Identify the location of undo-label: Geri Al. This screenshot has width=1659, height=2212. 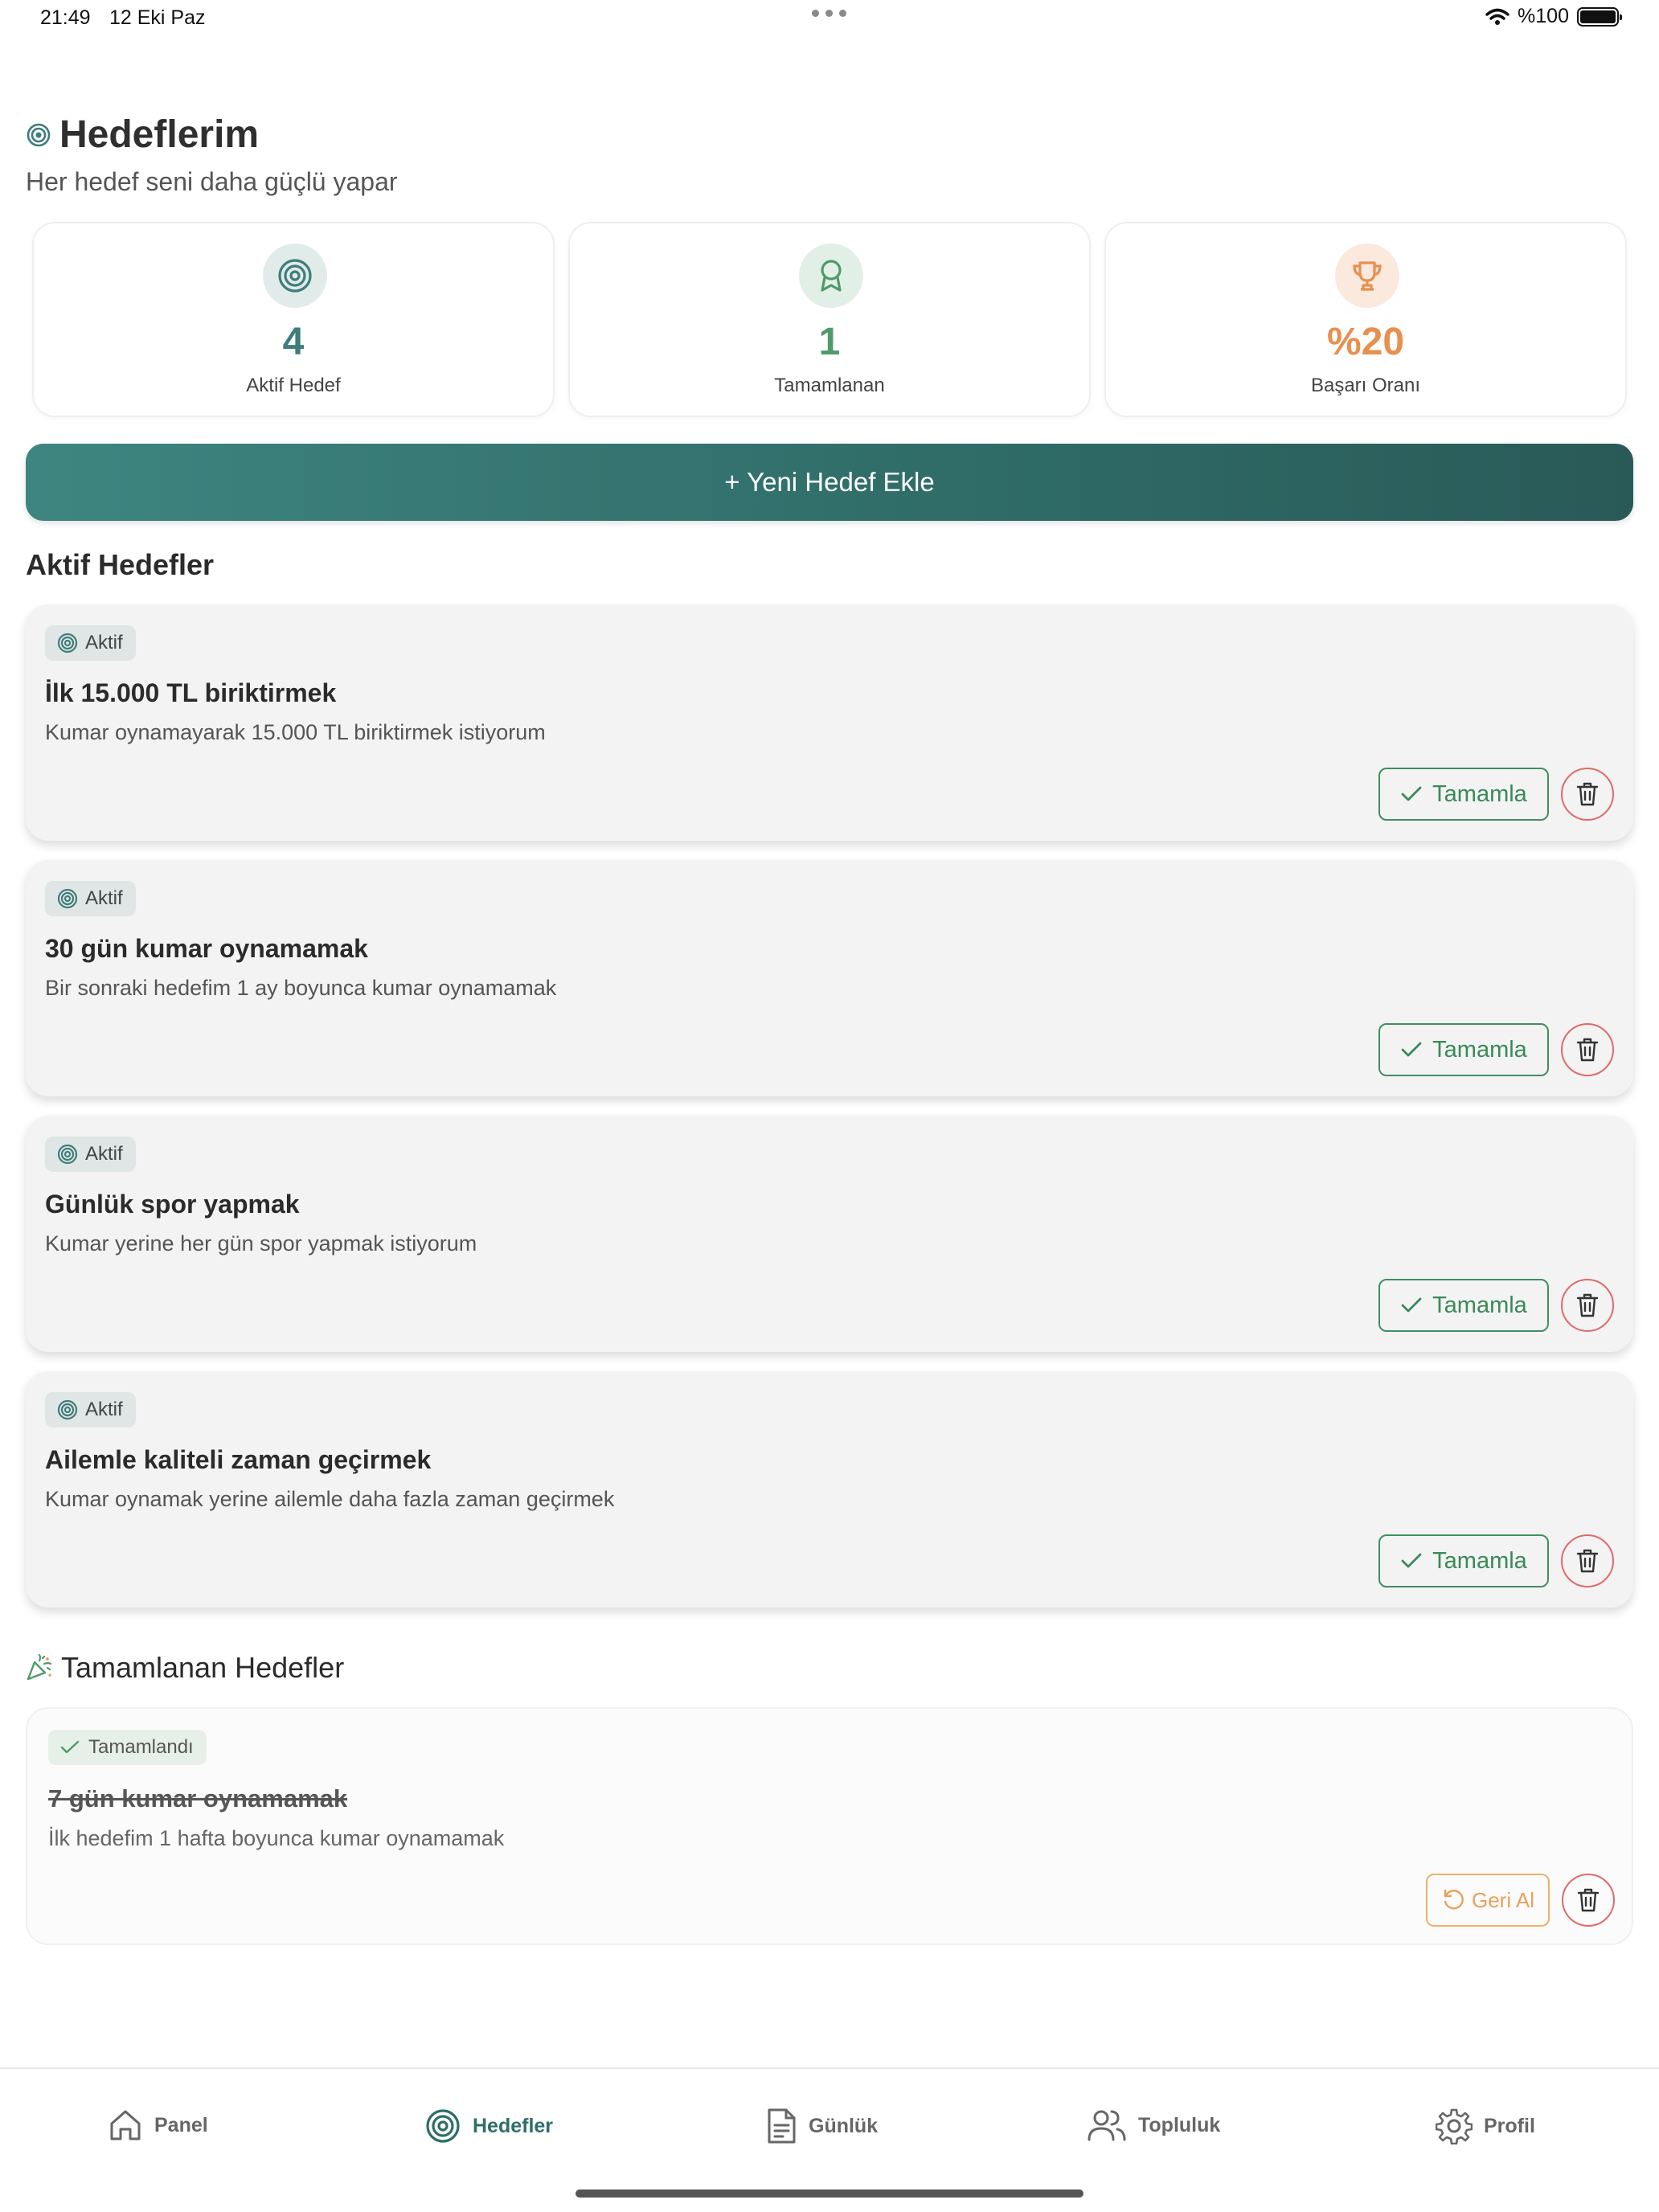
(1503, 1899).